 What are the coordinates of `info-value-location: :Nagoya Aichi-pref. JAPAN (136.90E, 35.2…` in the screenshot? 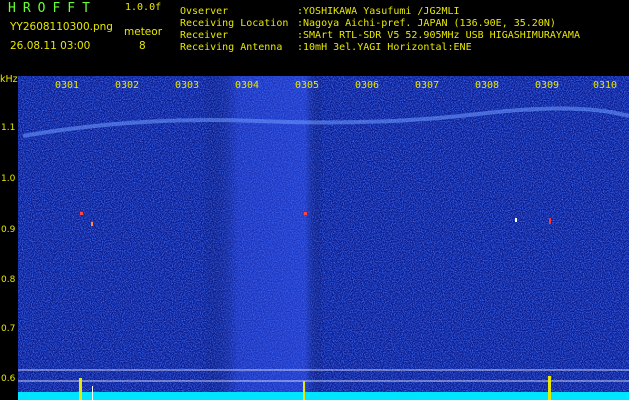 It's located at (426, 23).